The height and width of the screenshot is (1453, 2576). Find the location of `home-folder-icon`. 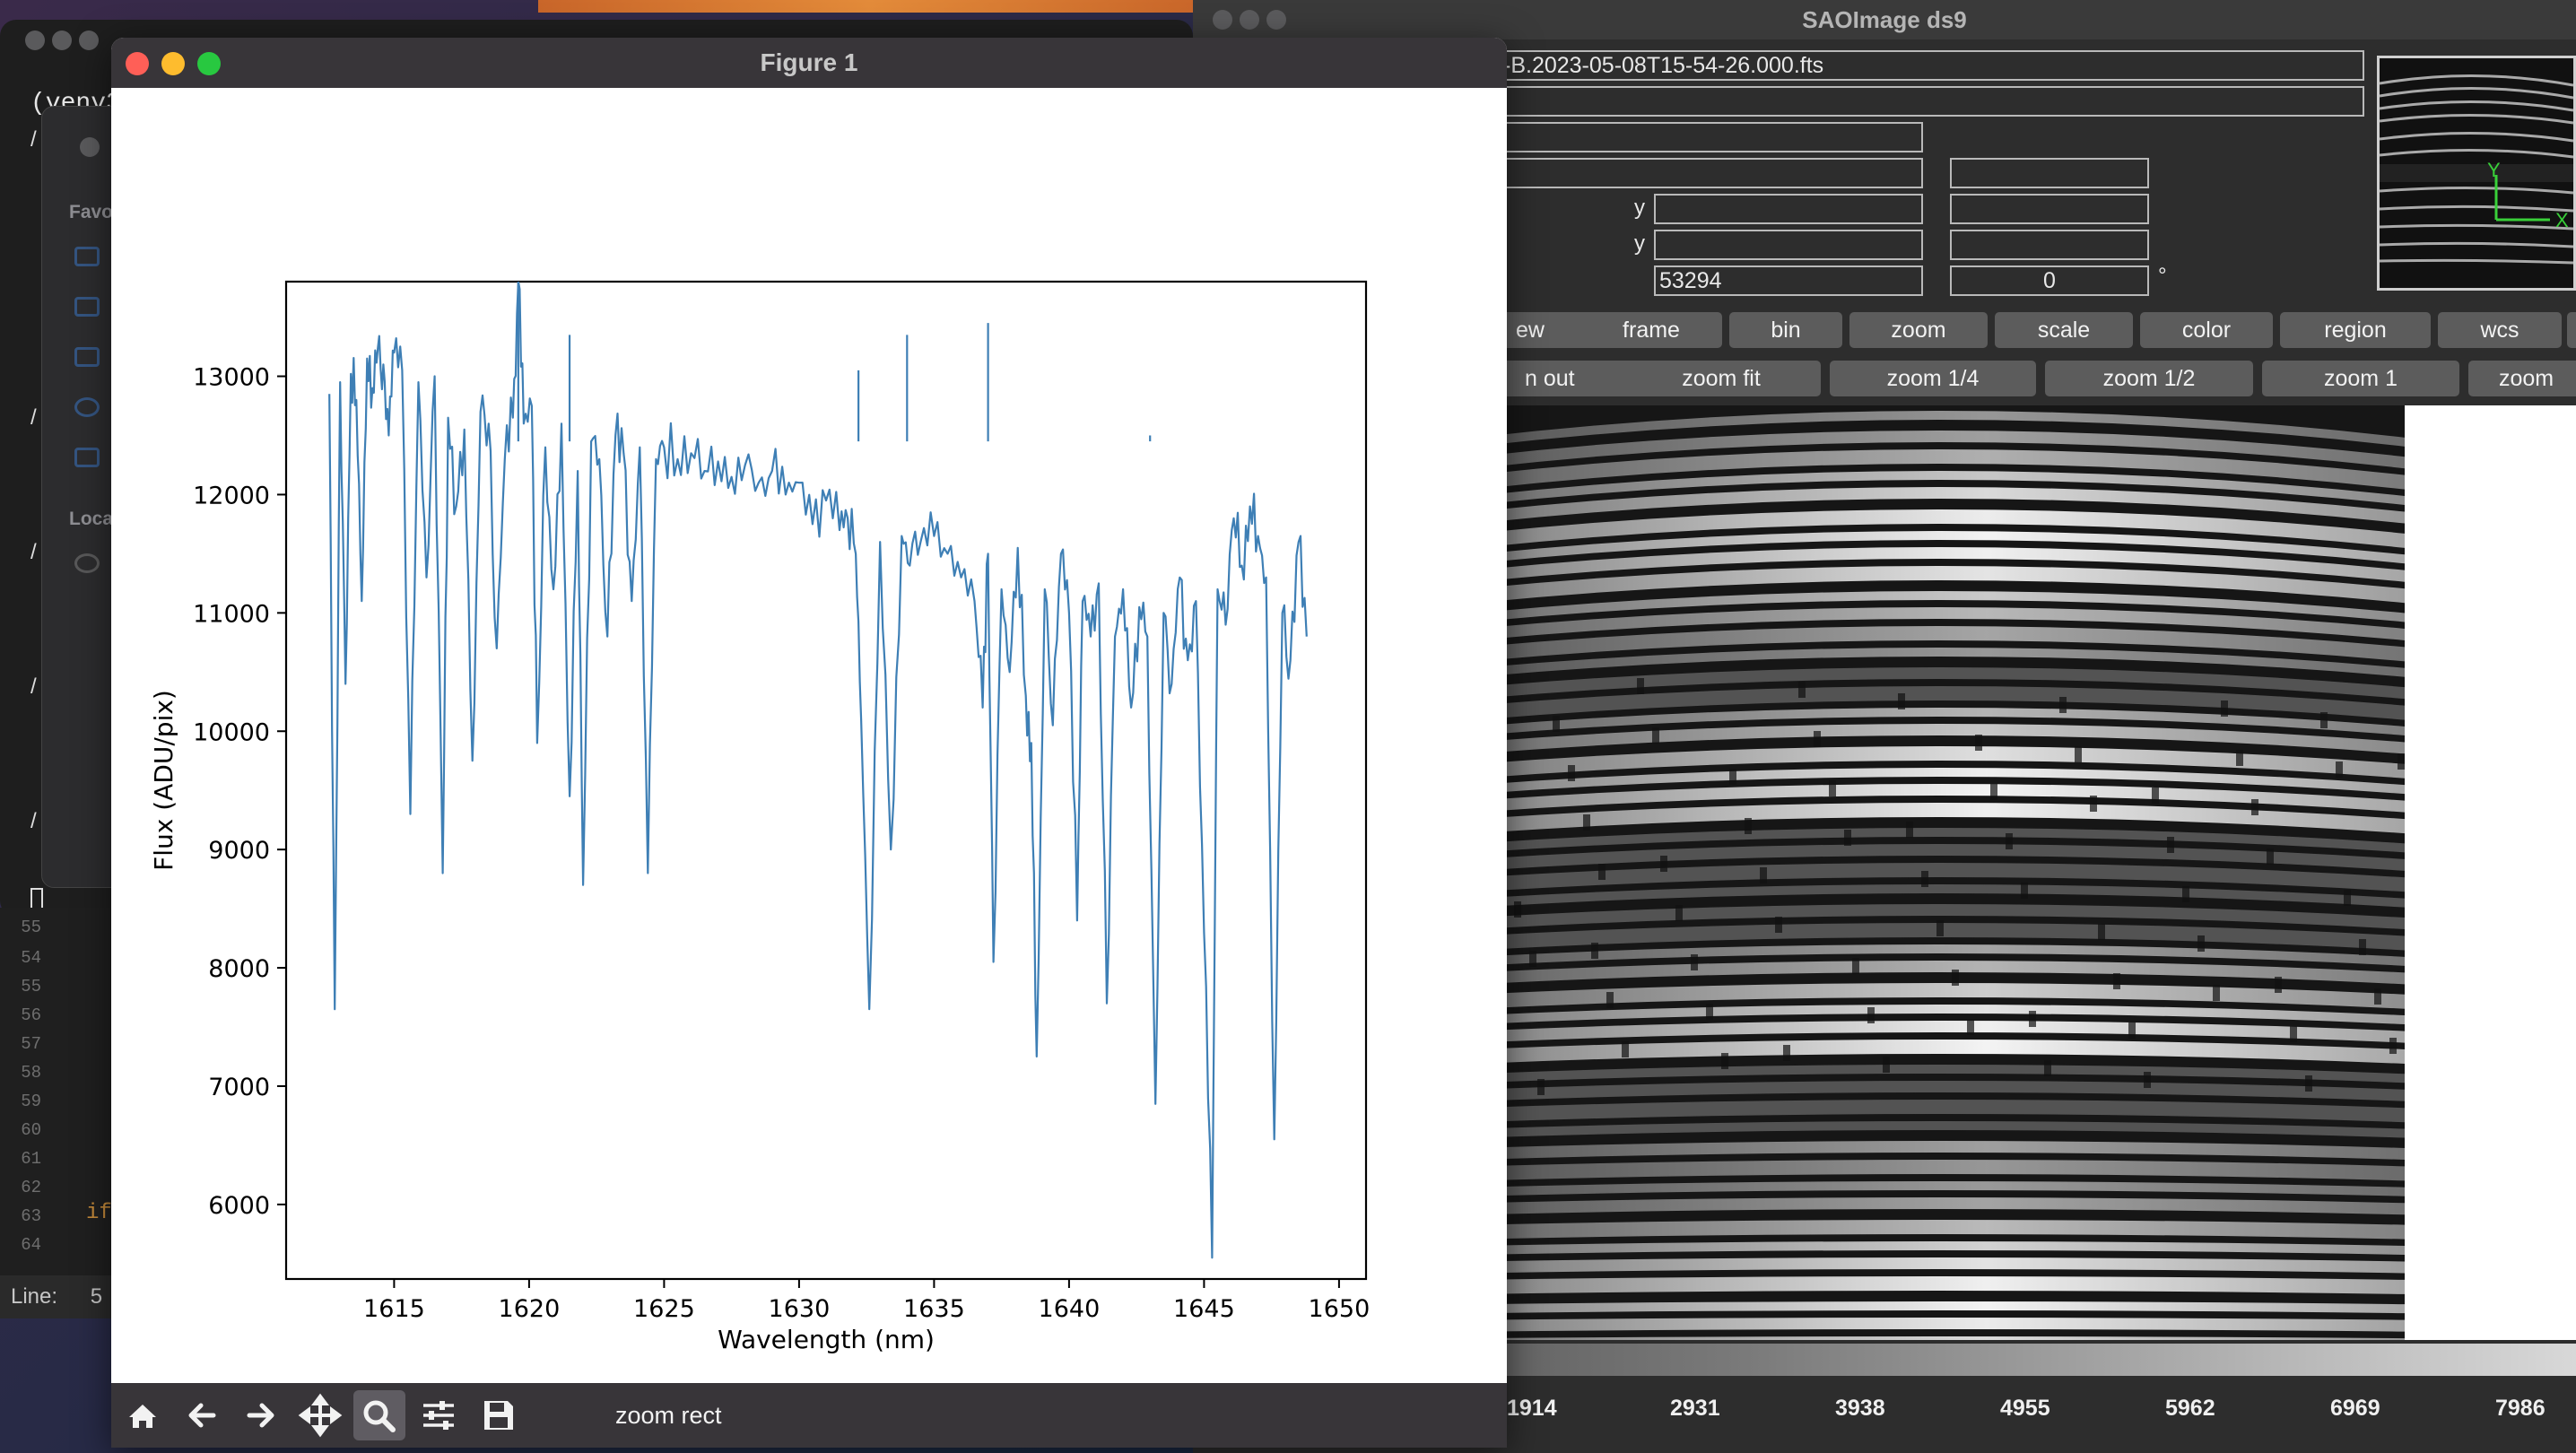

home-folder-icon is located at coordinates (87, 457).